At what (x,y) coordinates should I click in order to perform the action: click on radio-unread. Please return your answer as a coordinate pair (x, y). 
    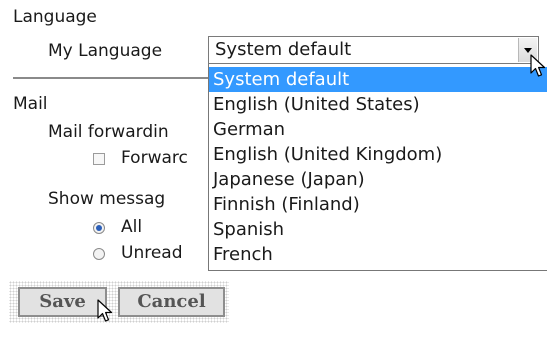
    Looking at the image, I should click on (99, 254).